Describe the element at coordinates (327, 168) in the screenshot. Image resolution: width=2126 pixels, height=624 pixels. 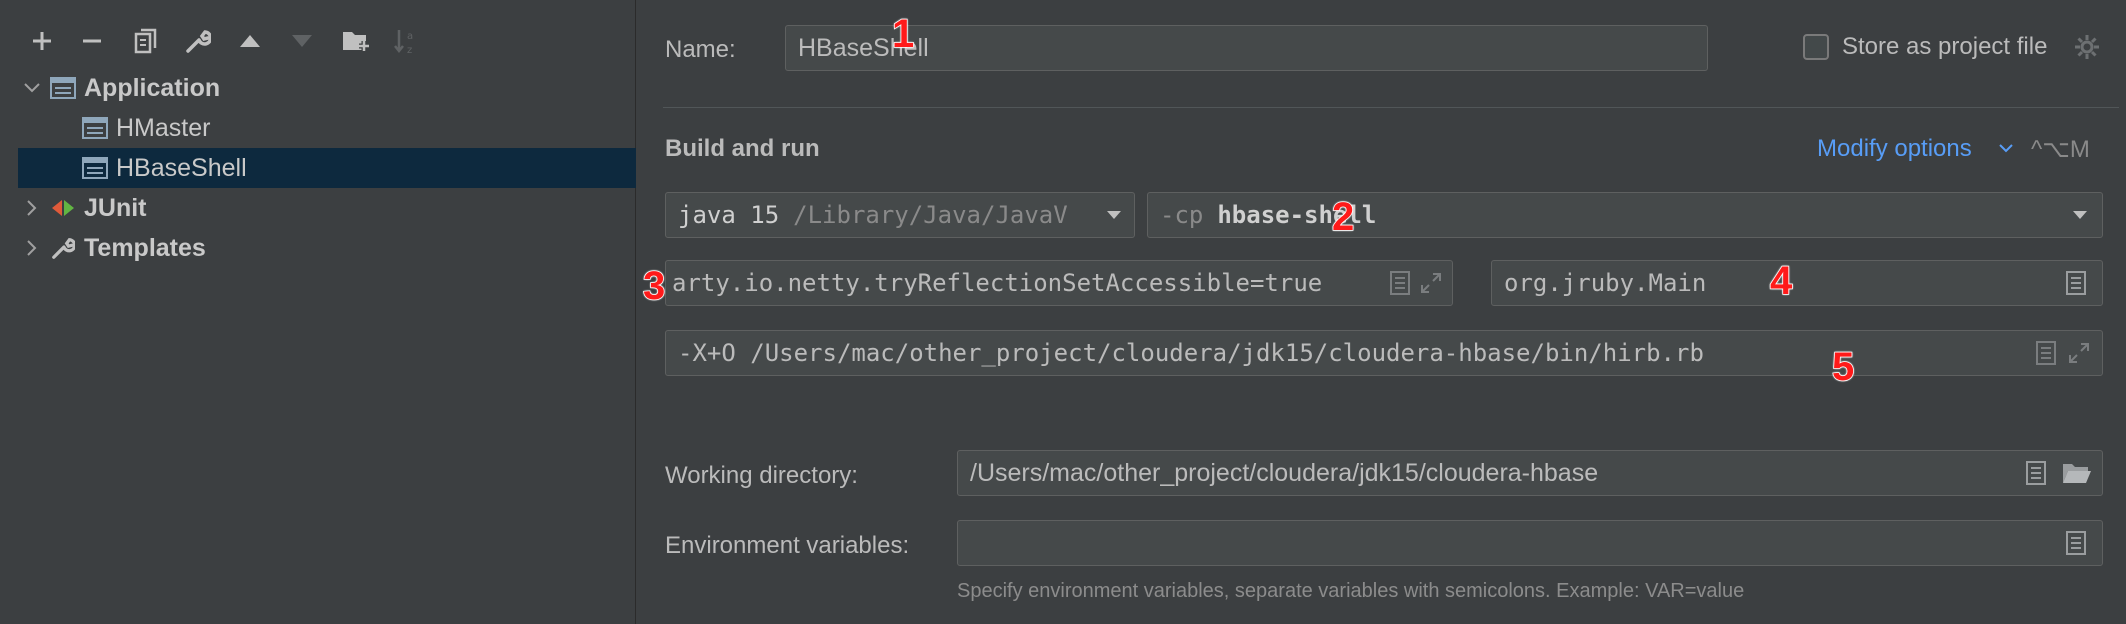
I see `tree-item-hbaseshell: HBaseShell` at that location.